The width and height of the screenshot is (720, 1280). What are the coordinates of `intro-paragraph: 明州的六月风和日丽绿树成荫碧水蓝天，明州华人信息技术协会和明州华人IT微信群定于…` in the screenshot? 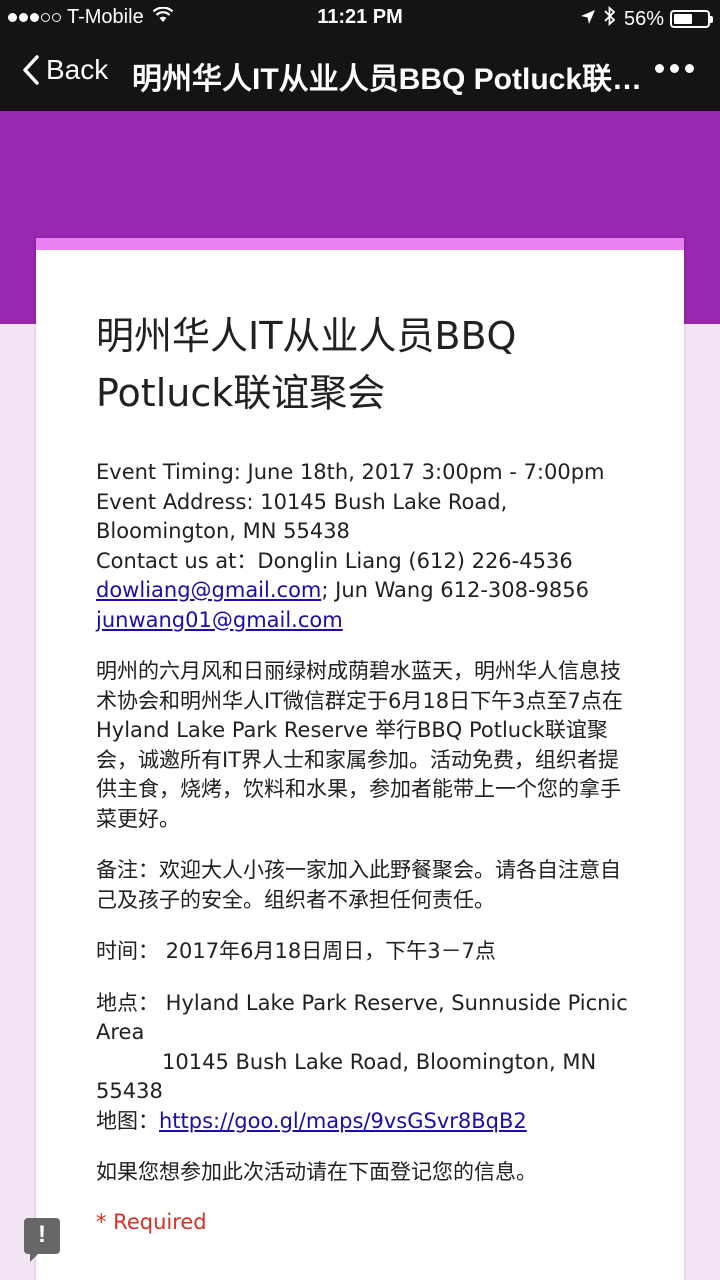 It's located at (359, 745).